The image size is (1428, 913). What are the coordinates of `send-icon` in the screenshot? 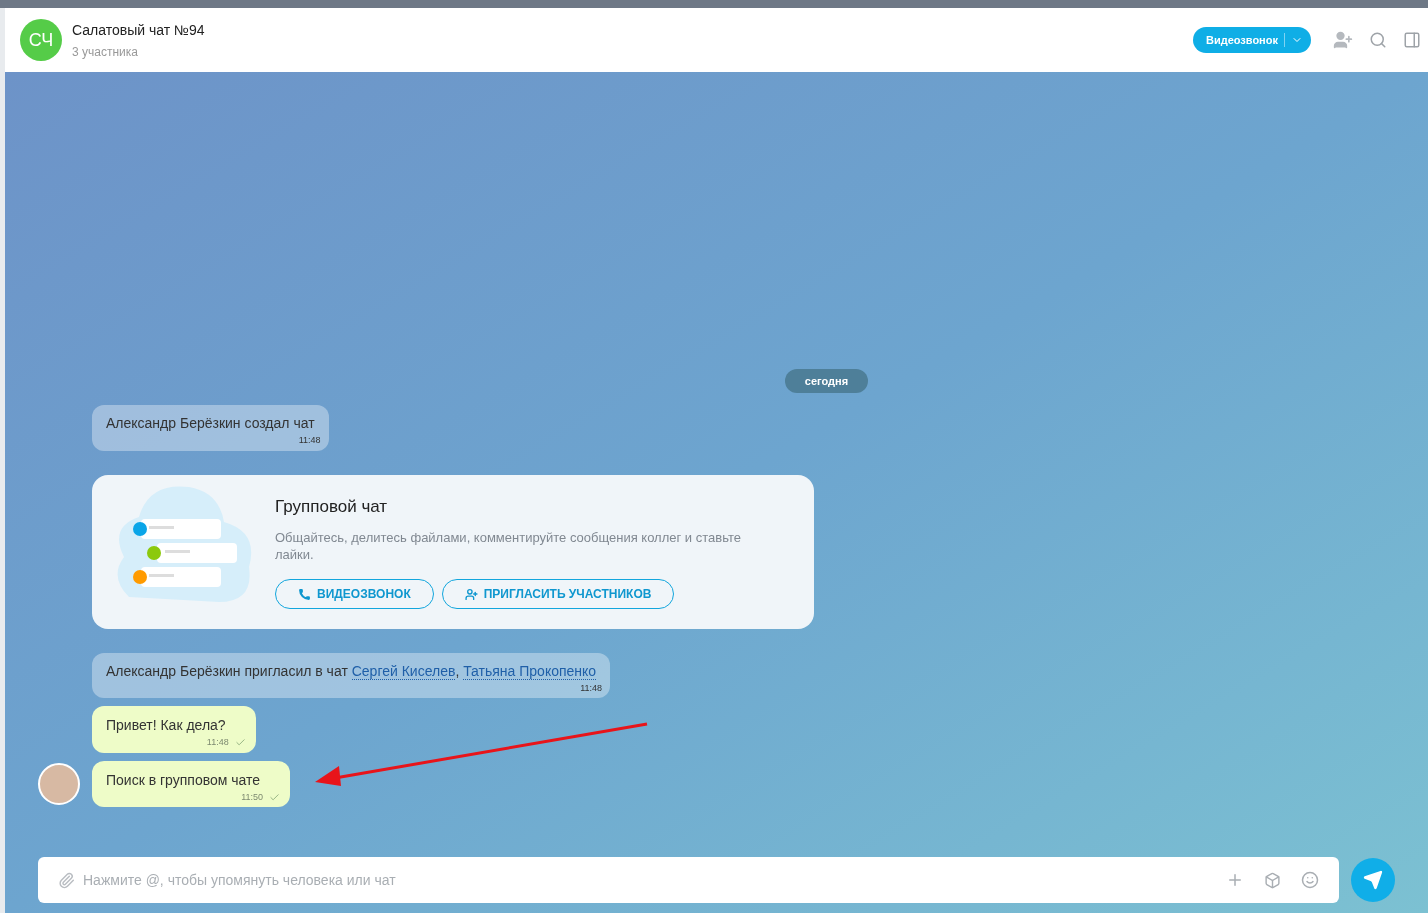 It's located at (1373, 880).